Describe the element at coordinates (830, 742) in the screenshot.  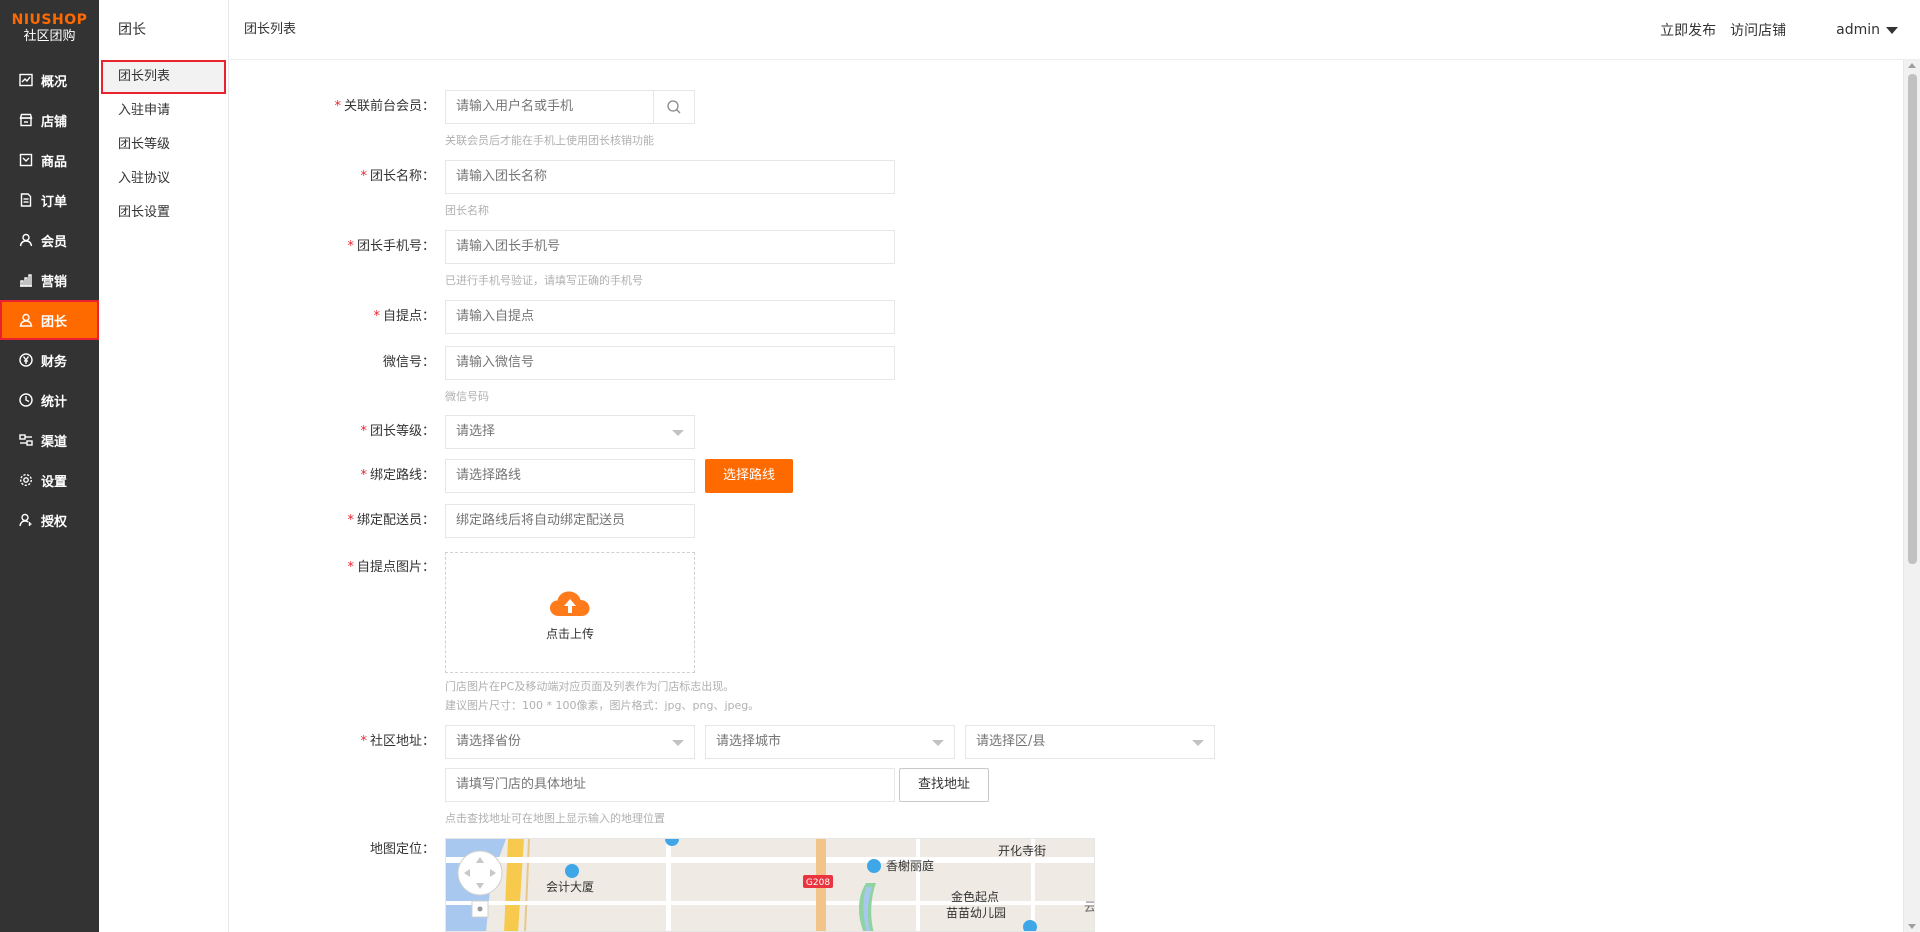
I see `city-select: 请选择城市` at that location.